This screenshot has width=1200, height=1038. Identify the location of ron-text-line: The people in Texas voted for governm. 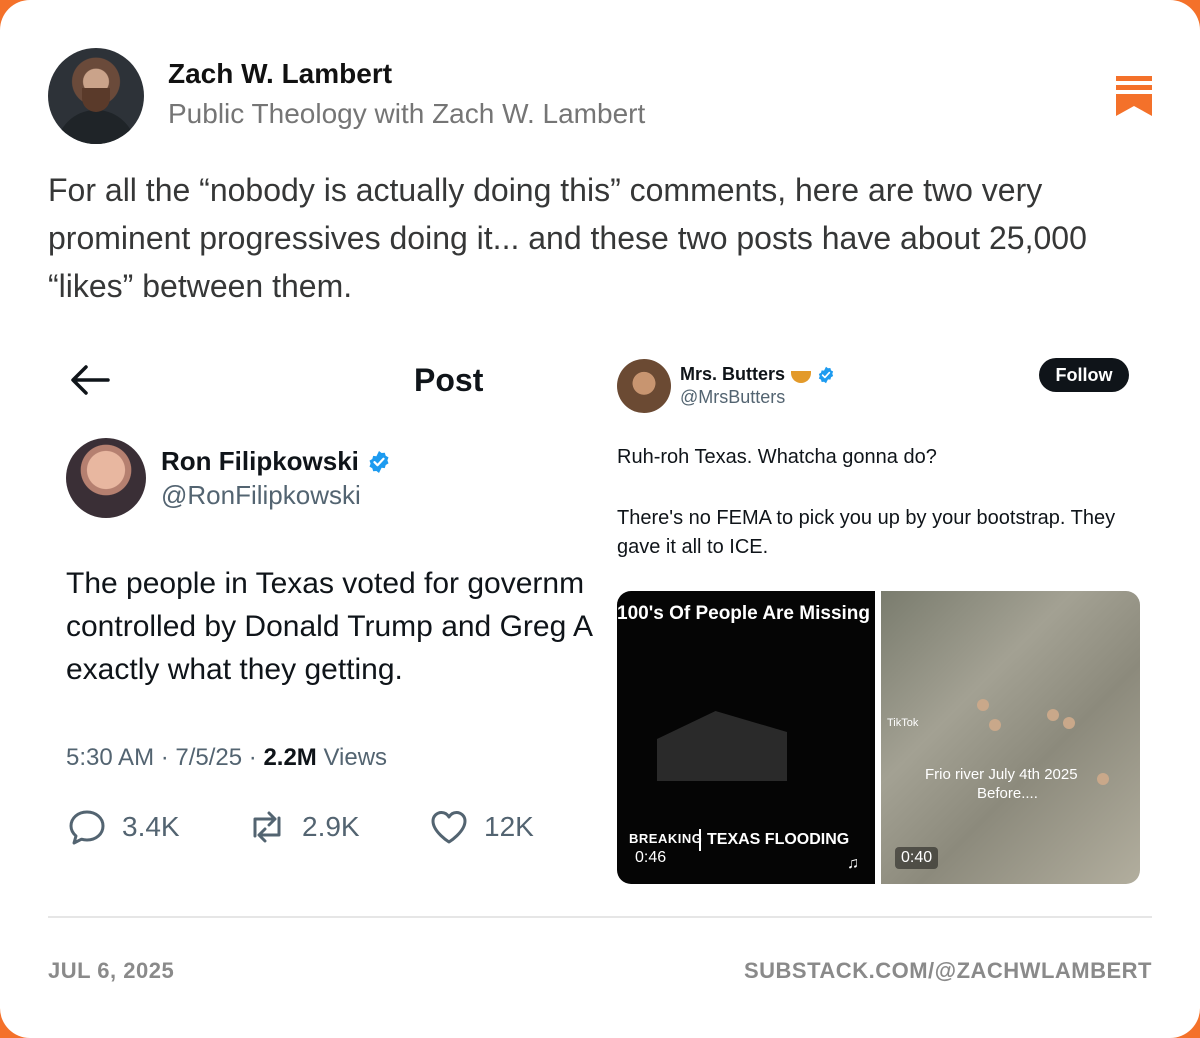
(325, 583).